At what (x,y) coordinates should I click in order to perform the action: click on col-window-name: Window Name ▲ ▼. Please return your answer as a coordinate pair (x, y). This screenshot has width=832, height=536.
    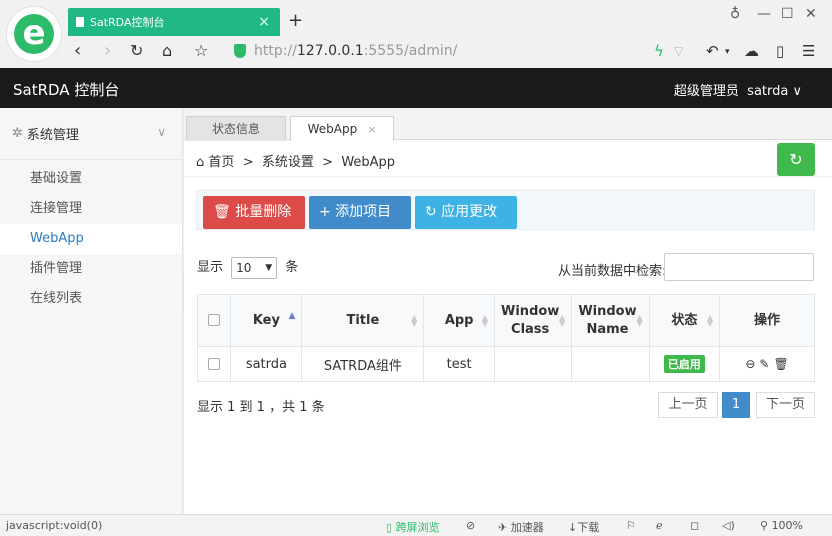
    Looking at the image, I should click on (610, 320).